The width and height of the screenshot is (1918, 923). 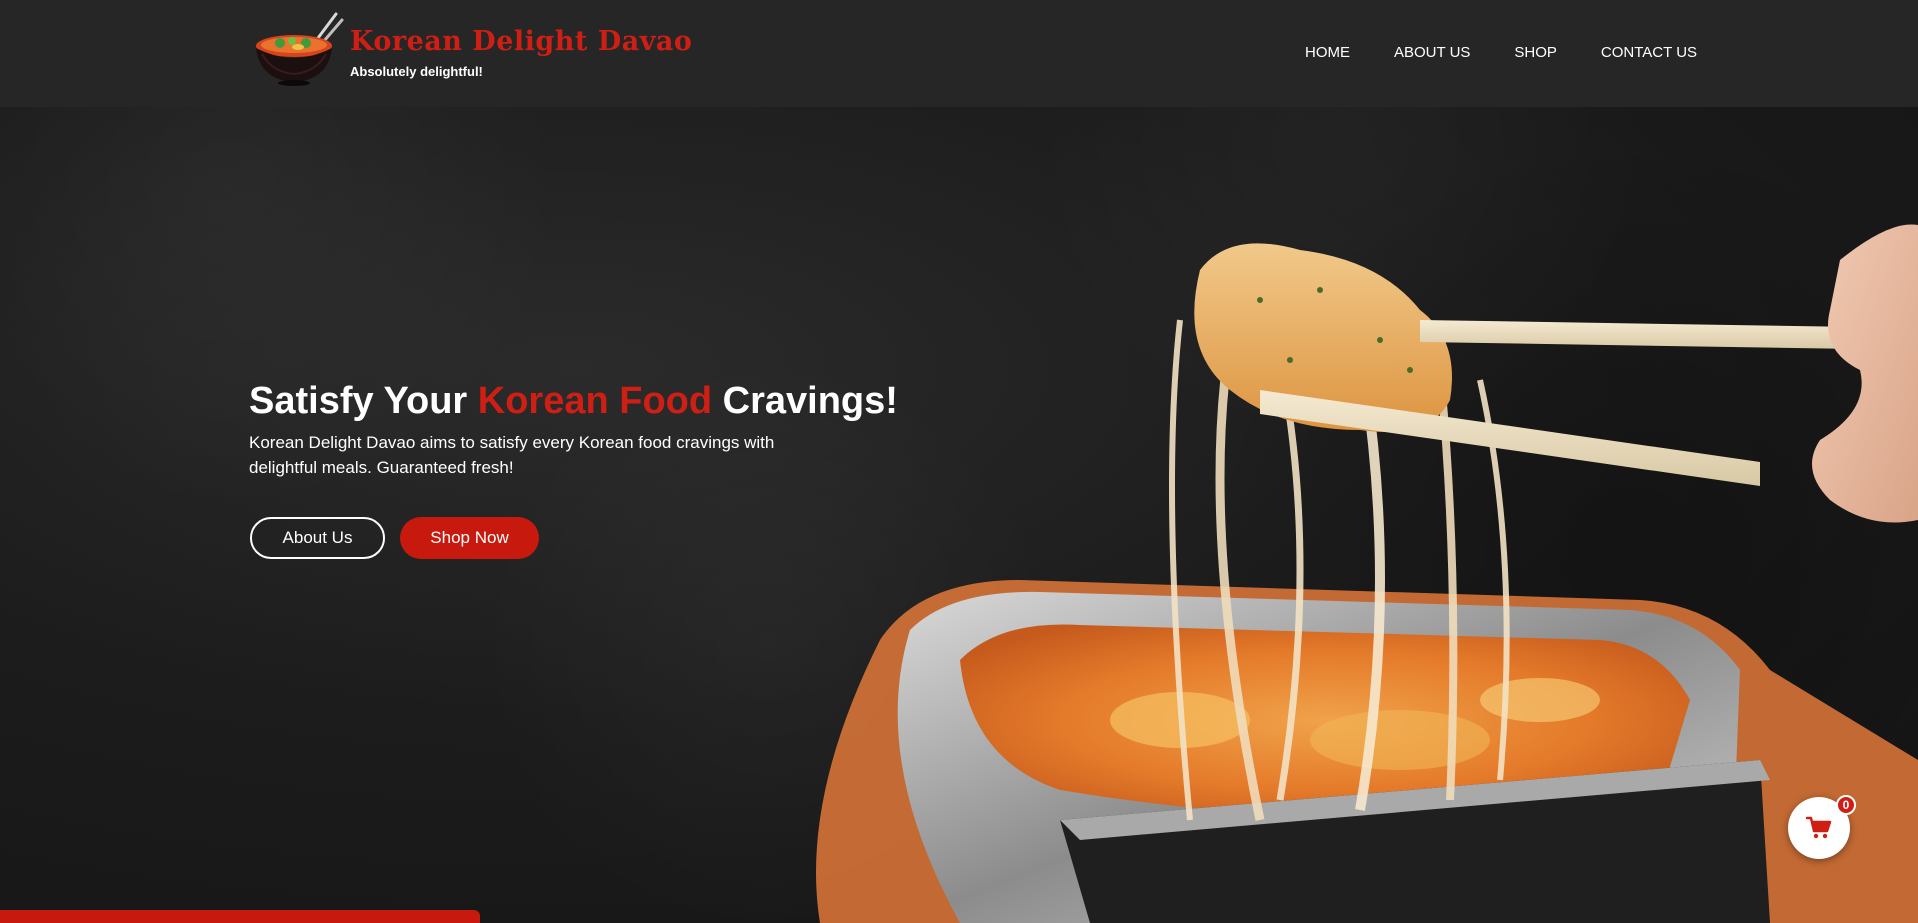 I want to click on brand-tagline: Absolutely delightful!, so click(x=416, y=71).